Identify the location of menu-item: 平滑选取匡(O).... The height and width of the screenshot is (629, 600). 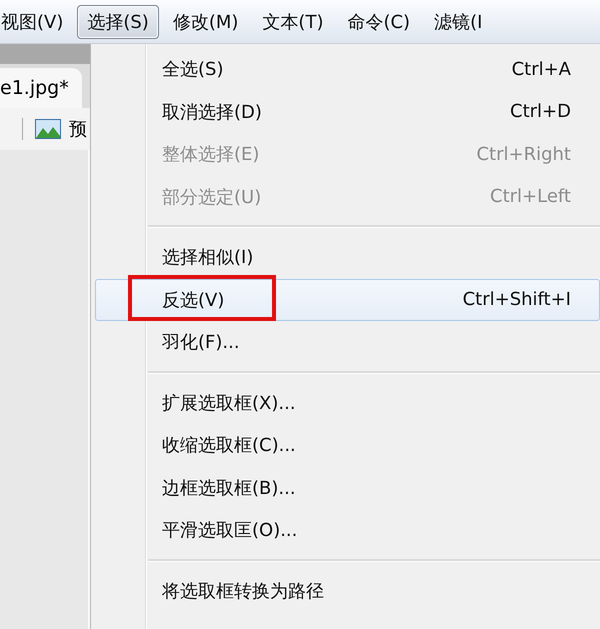
(347, 530).